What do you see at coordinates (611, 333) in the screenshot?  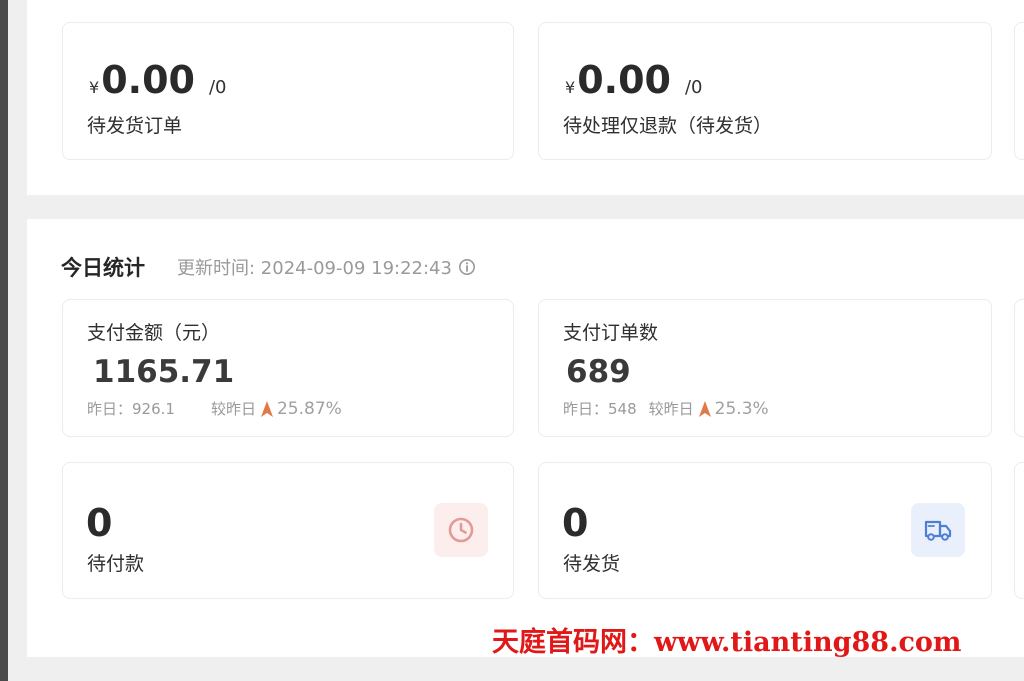 I see `stat-title: 支付订单数` at bounding box center [611, 333].